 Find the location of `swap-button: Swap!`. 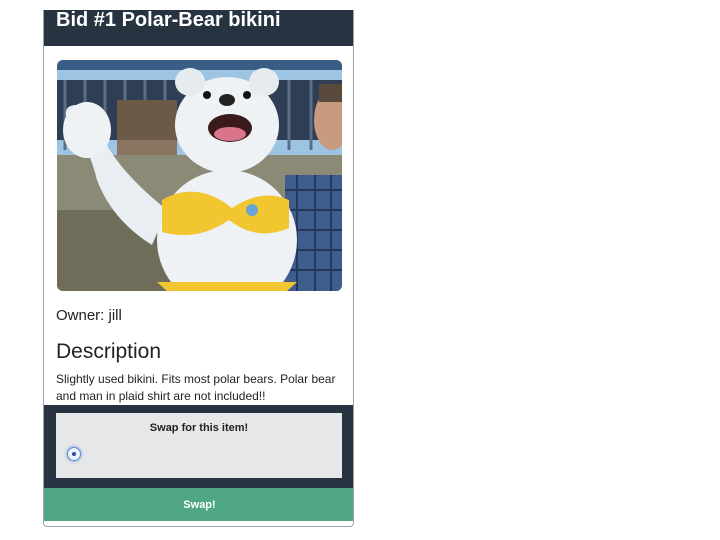

swap-button: Swap! is located at coordinates (198, 504).